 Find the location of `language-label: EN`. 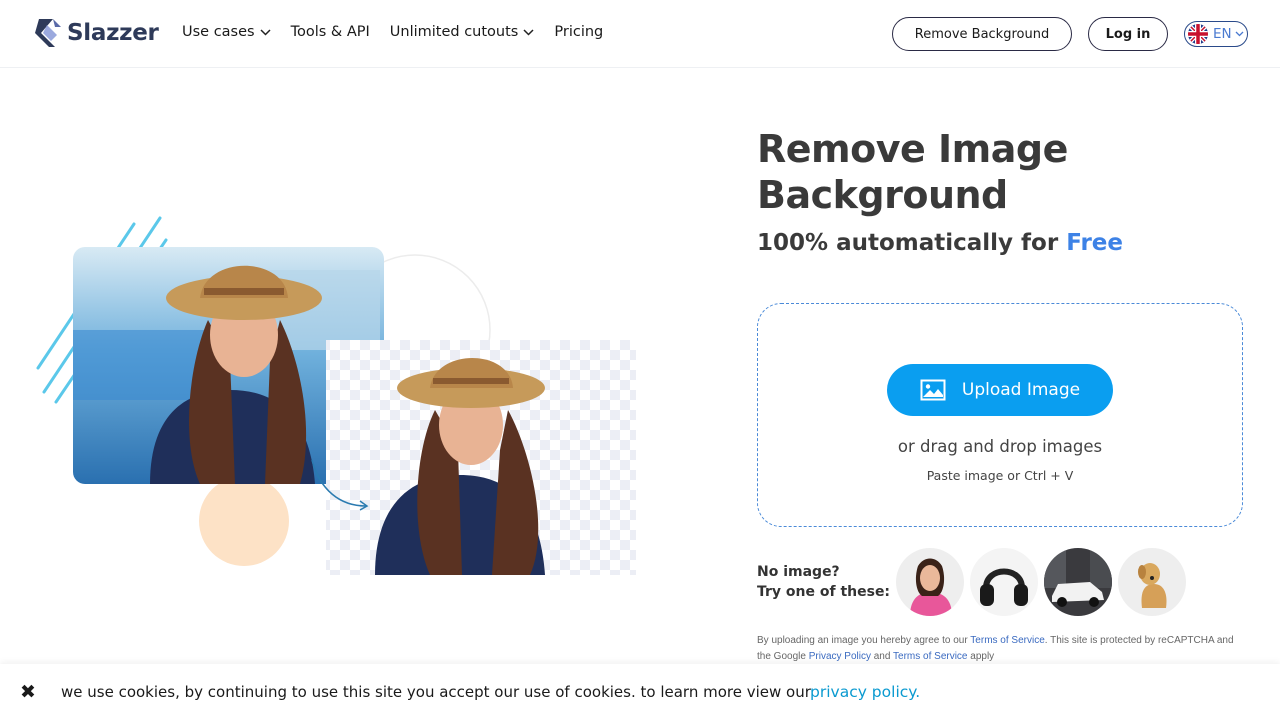

language-label: EN is located at coordinates (1222, 34).